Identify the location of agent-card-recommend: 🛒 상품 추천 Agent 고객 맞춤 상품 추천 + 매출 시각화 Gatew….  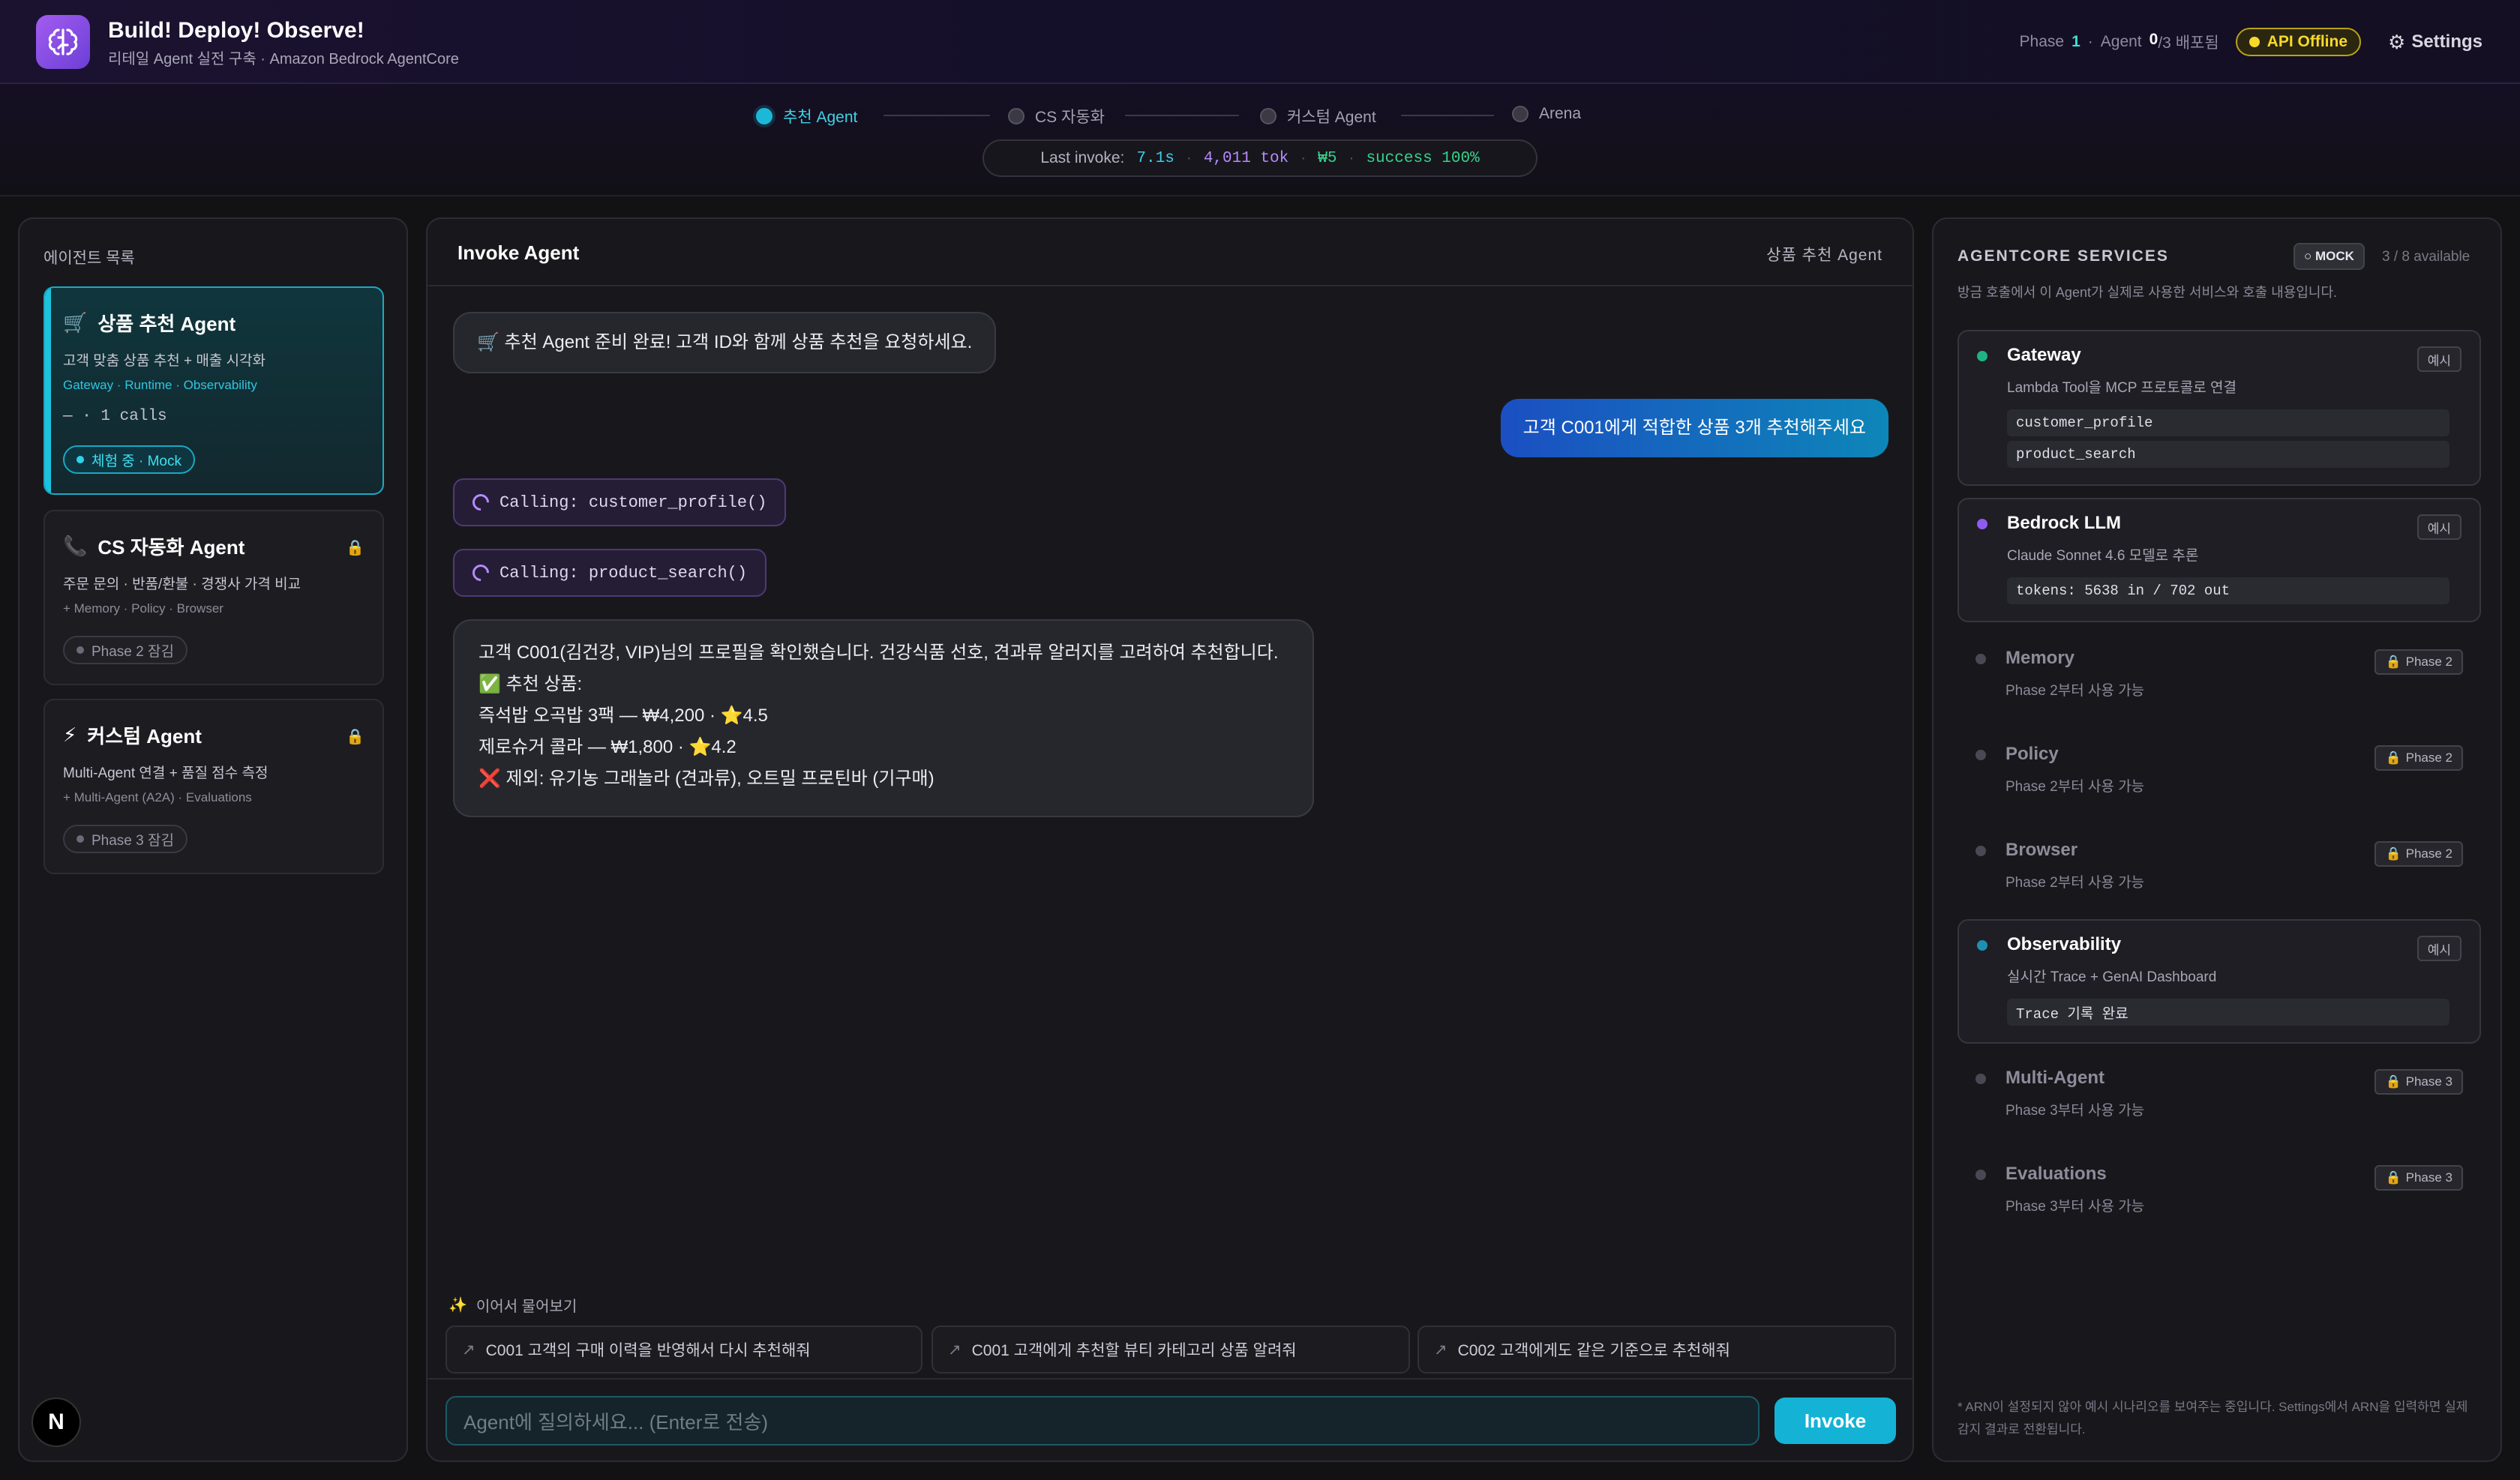
(214, 390).